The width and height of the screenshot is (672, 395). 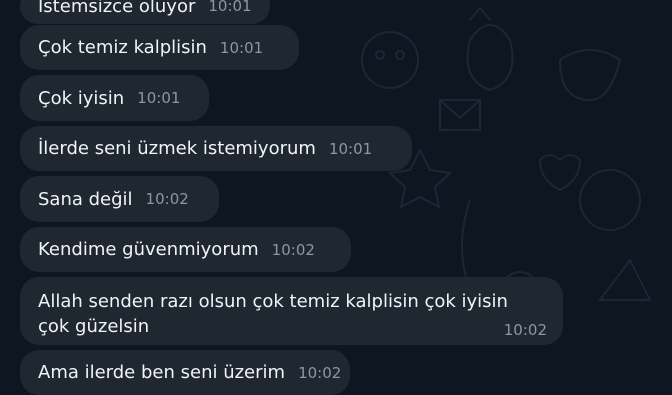 I want to click on message-text-line: çok güzelsin, so click(x=94, y=326).